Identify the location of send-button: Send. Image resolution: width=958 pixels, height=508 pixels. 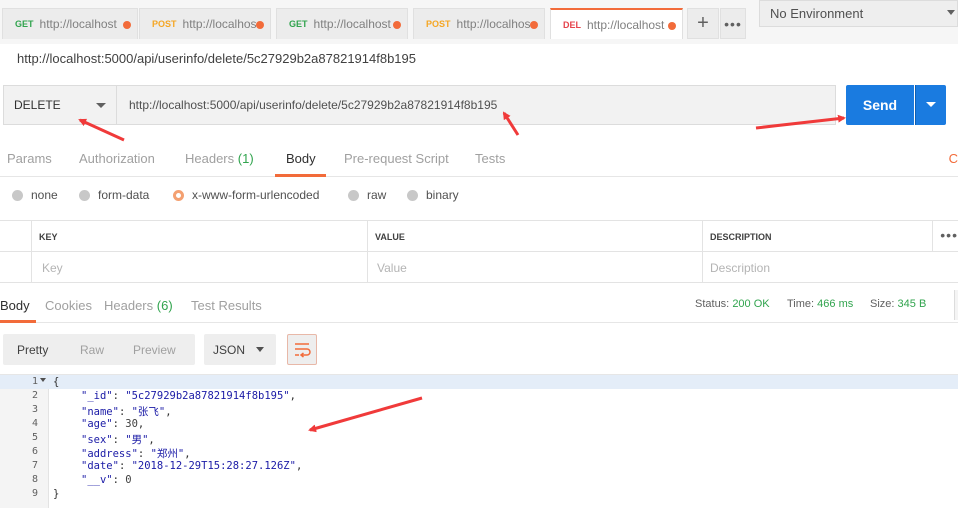
(880, 105).